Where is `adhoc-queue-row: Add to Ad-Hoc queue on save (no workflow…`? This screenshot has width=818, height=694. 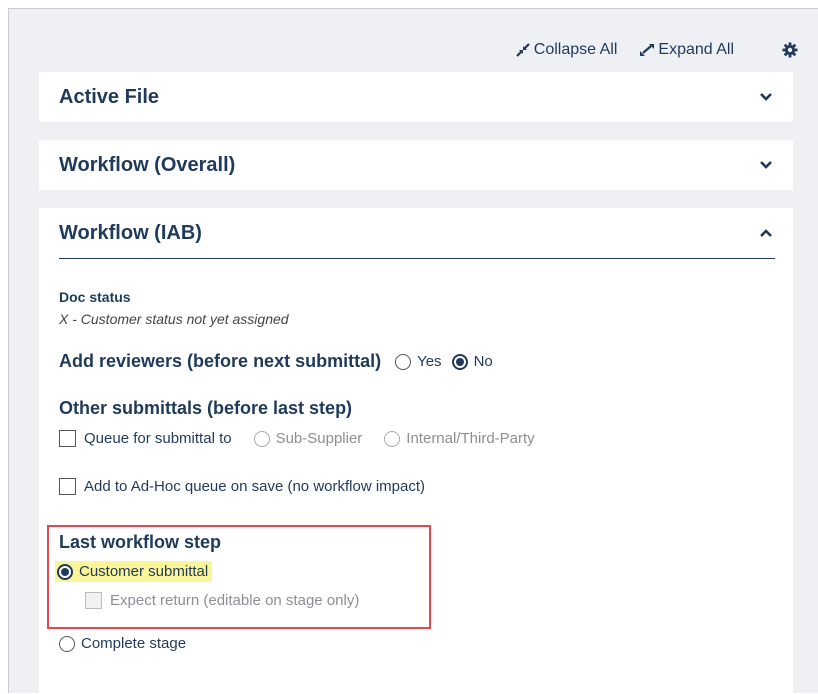
adhoc-queue-row: Add to Ad-Hoc queue on save (no workflow… is located at coordinates (242, 486).